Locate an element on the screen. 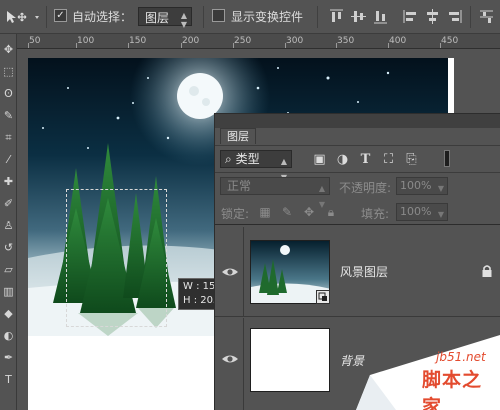 The width and height of the screenshot is (500, 410). ruler-tick-label: 250 is located at coordinates (243, 41).